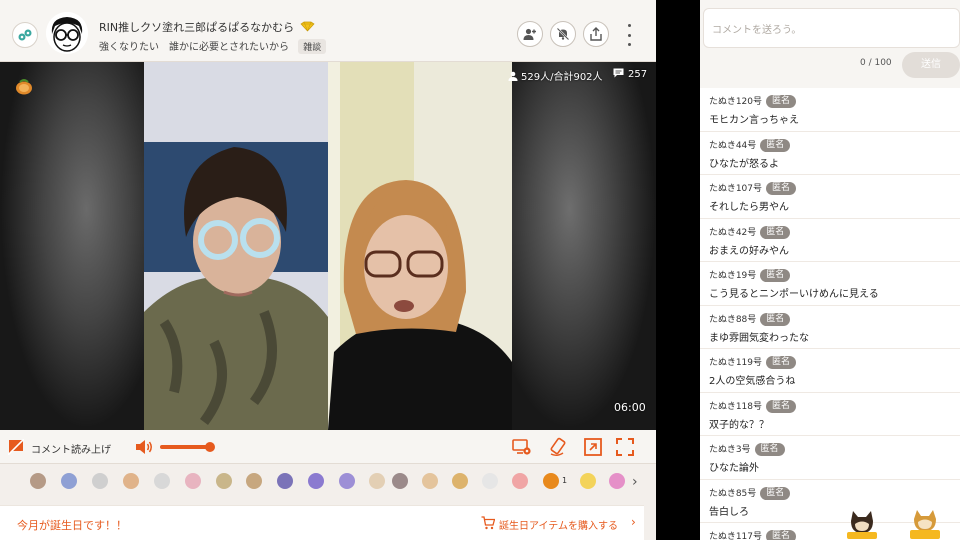  I want to click on broadcast-title-text: RIN推しクソ塗れ三郎ぱるぱるなかむら, so click(197, 27).